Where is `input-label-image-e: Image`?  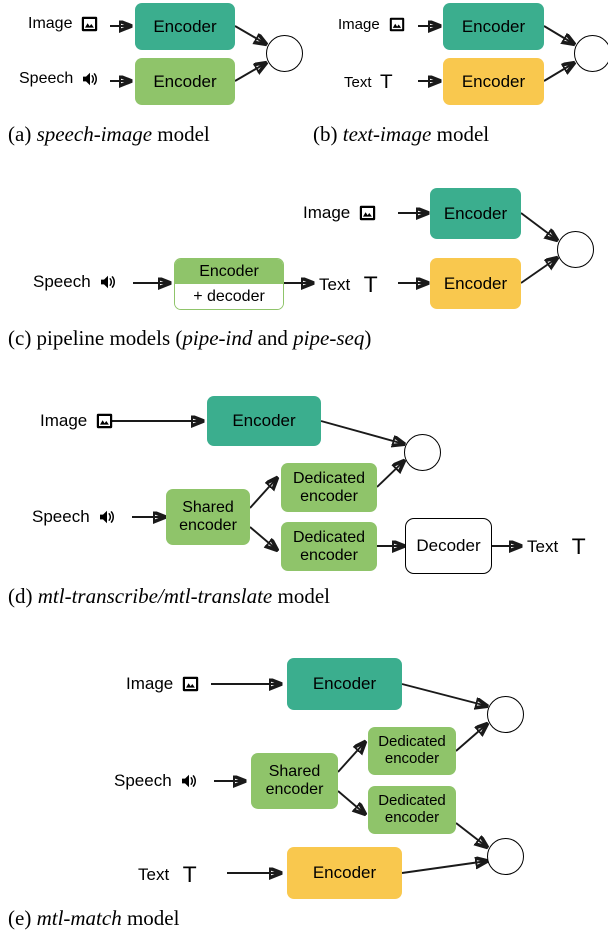
input-label-image-e: Image is located at coordinates (162, 684).